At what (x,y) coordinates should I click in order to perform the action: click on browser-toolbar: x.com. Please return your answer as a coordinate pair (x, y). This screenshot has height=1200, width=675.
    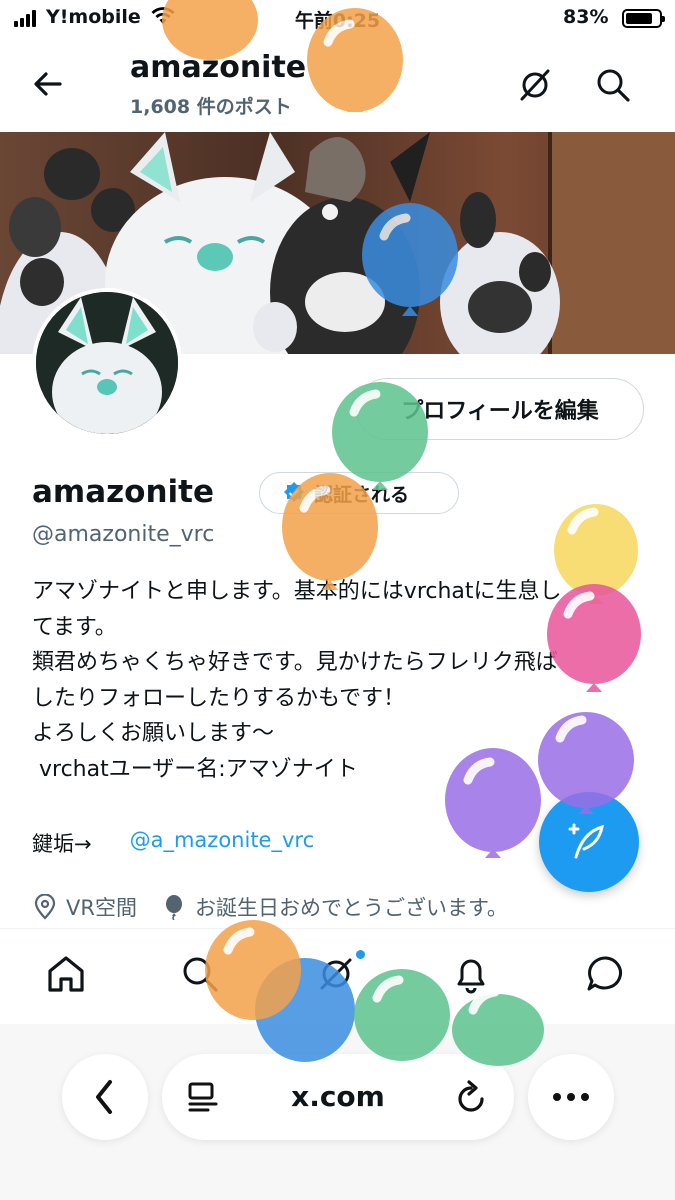
    Looking at the image, I should click on (337, 1112).